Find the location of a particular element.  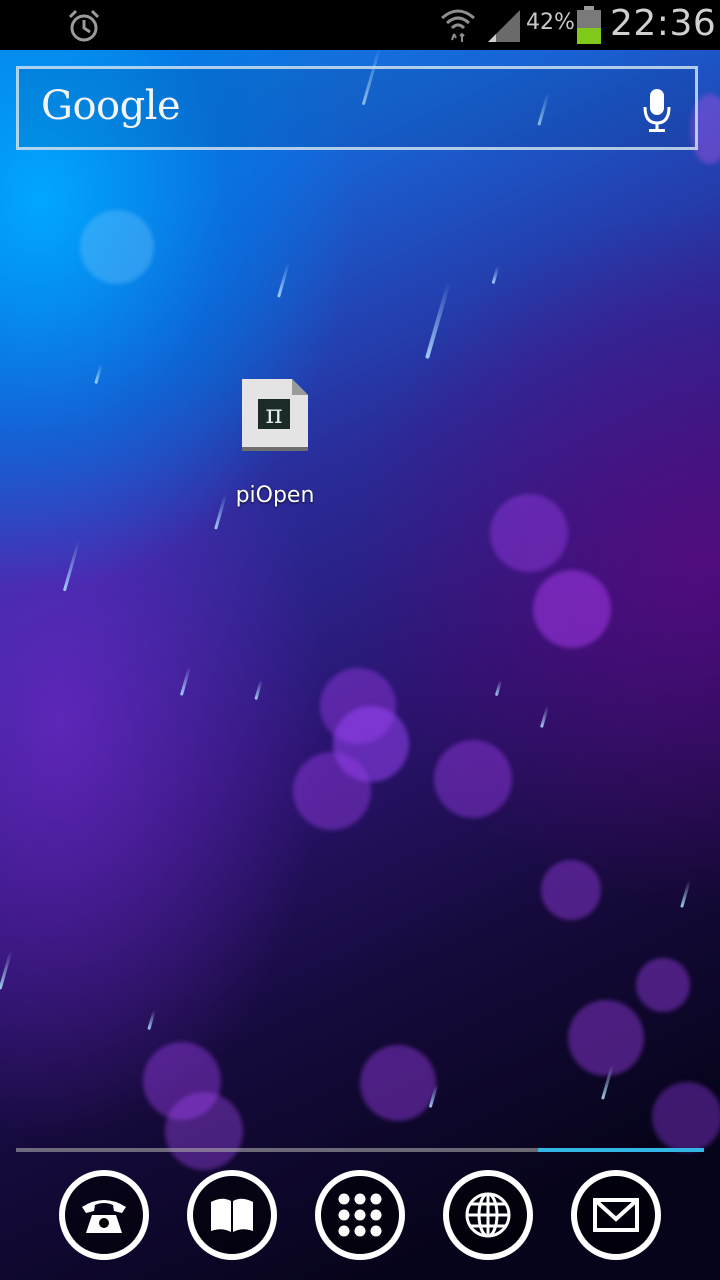

signal-icon is located at coordinates (504, 26).